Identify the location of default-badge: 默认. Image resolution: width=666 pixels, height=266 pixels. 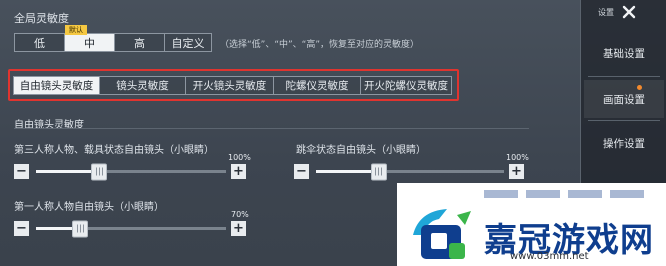
(76, 30).